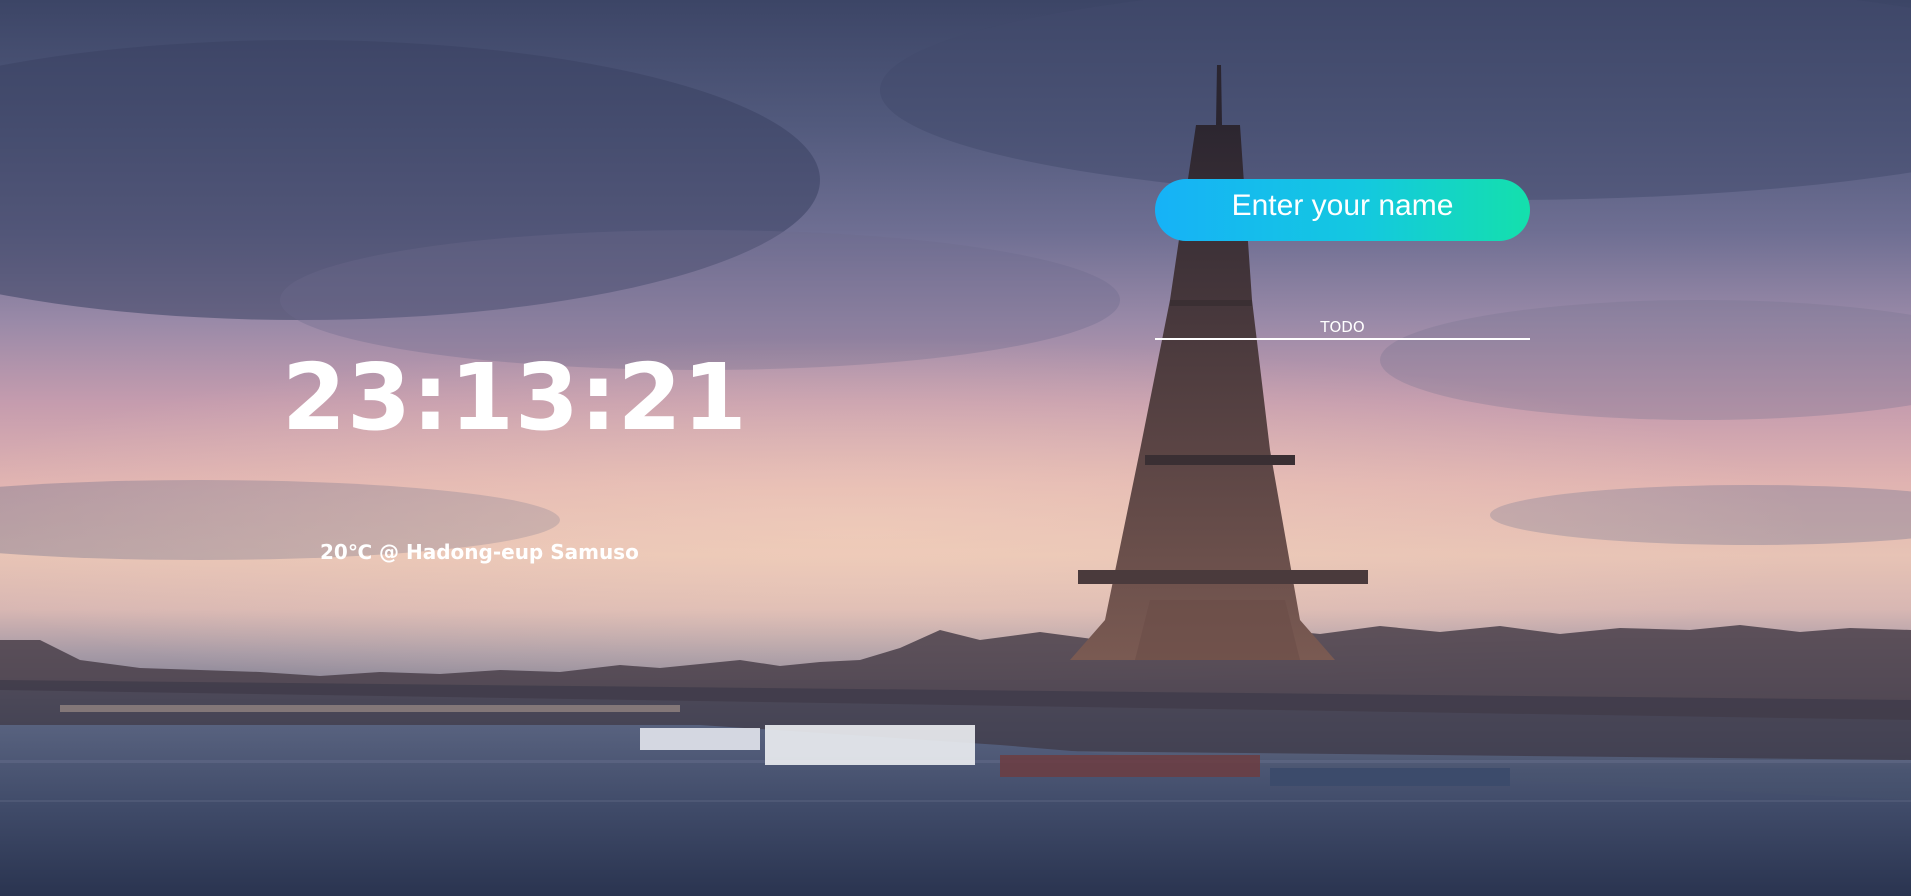 The image size is (1911, 896). What do you see at coordinates (1342, 326) in the screenshot?
I see `todo-input` at bounding box center [1342, 326].